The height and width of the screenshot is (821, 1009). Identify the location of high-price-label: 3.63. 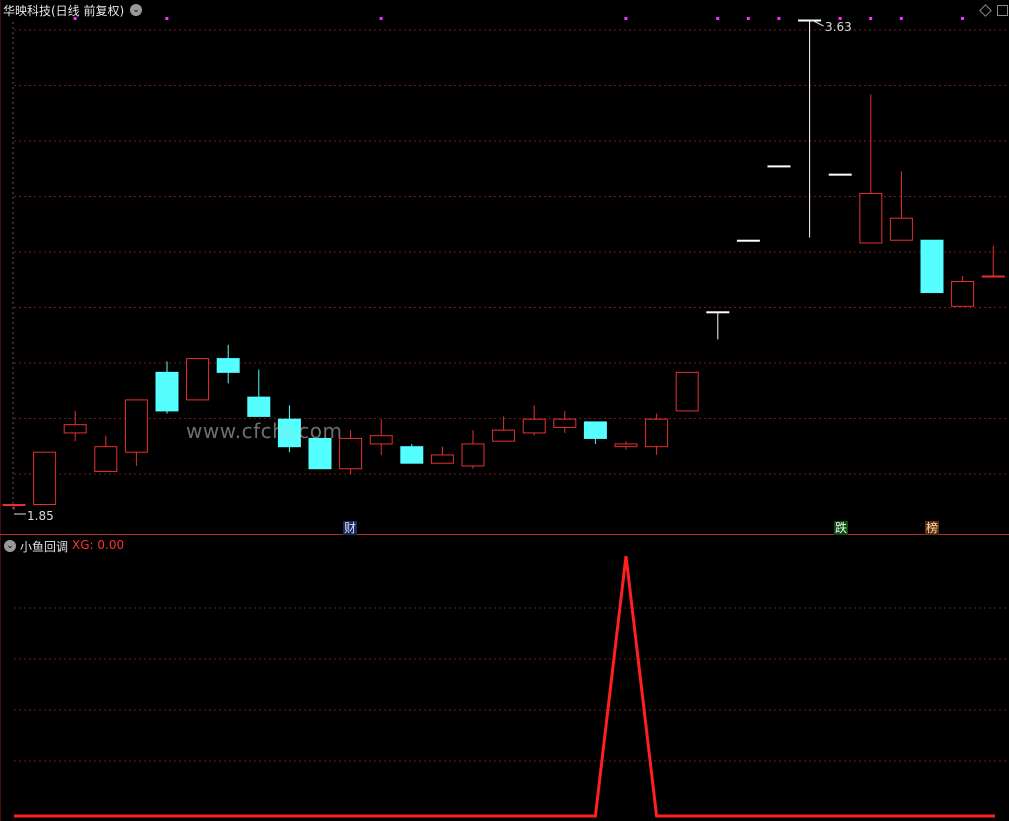
(838, 27).